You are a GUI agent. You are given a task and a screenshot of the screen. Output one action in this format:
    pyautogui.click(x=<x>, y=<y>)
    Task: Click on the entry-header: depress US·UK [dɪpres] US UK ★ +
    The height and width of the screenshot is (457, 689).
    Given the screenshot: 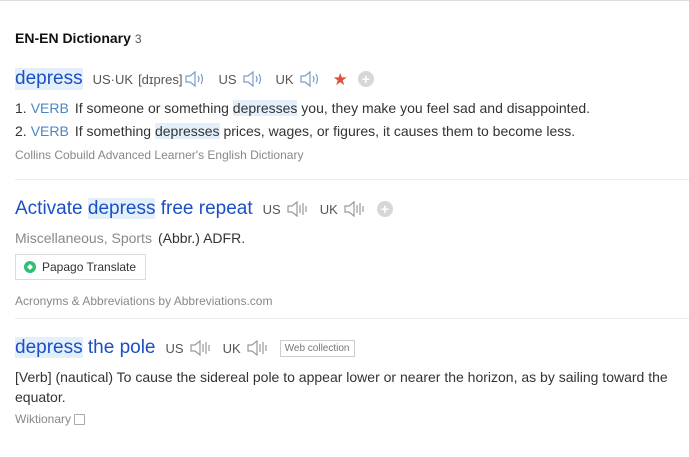 What is the action you would take?
    pyautogui.click(x=352, y=79)
    